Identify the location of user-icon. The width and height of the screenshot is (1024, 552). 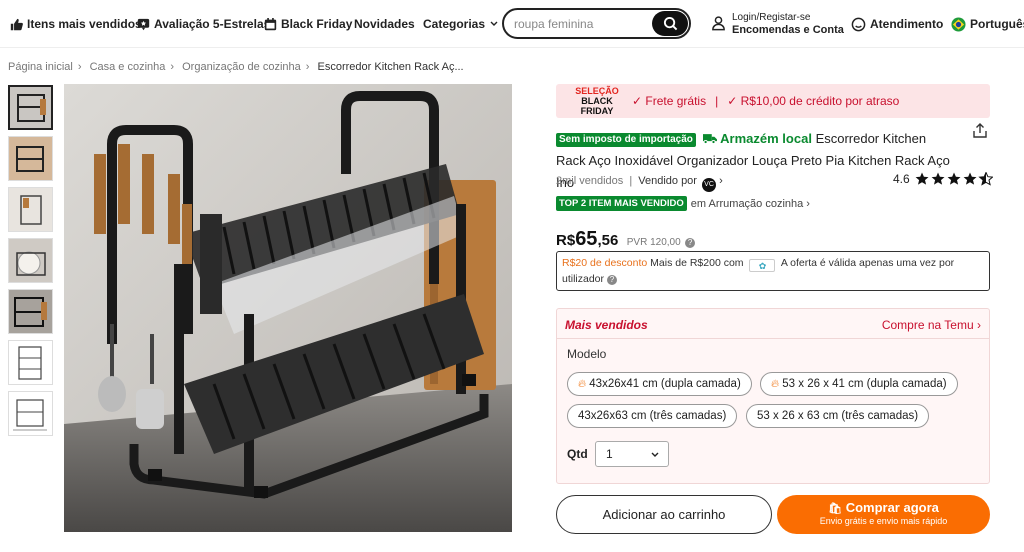
(718, 23).